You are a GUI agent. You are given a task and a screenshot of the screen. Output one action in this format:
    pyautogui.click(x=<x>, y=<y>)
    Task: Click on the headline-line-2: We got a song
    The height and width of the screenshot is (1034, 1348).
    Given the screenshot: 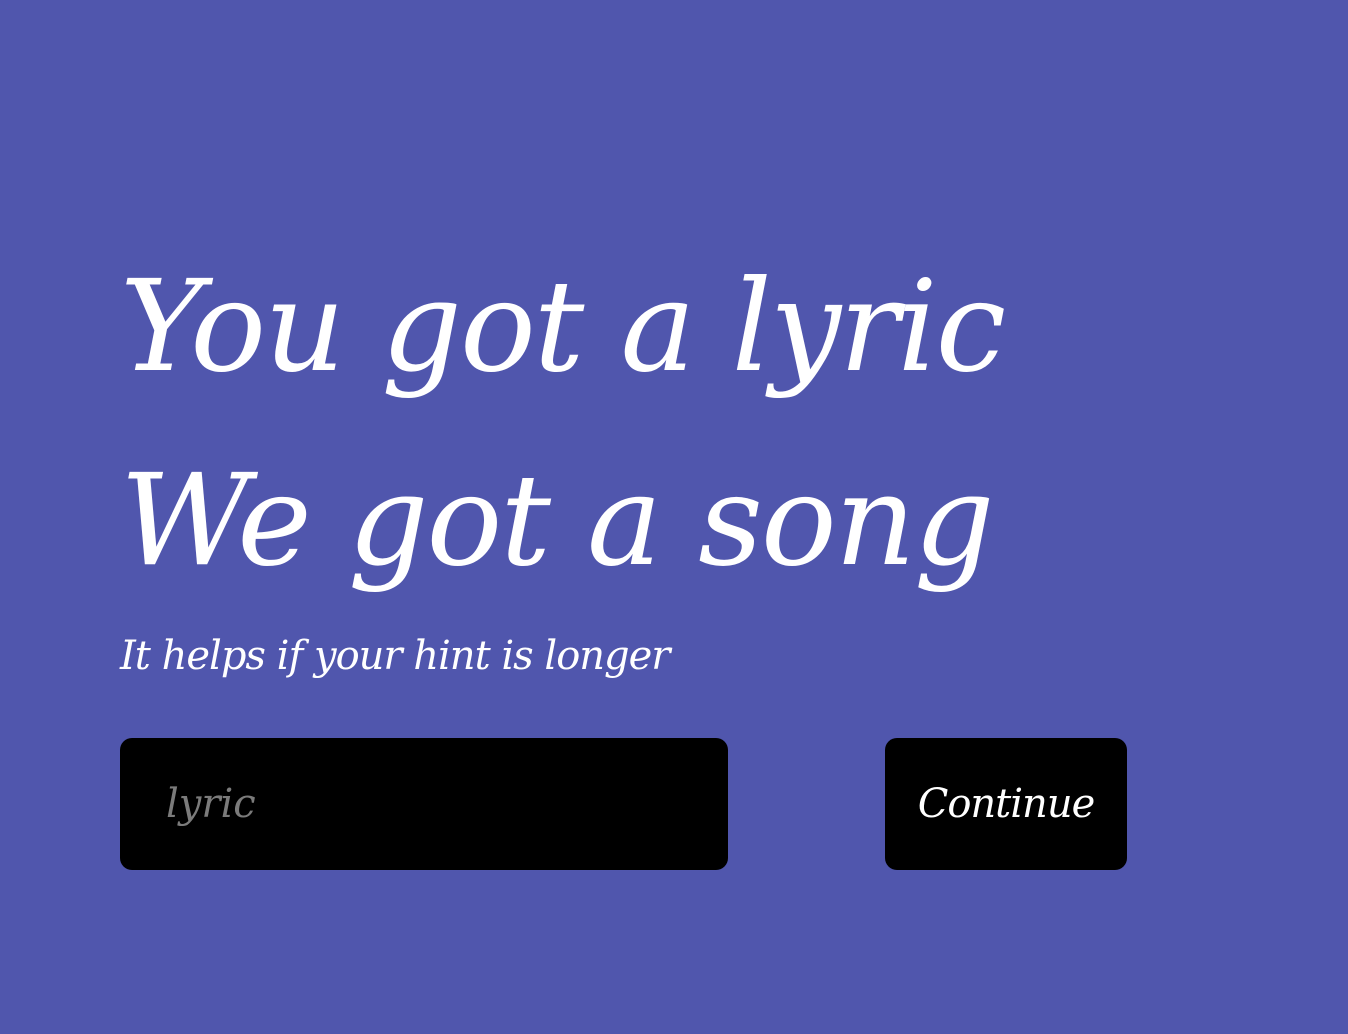 What is the action you would take?
    pyautogui.click(x=557, y=520)
    